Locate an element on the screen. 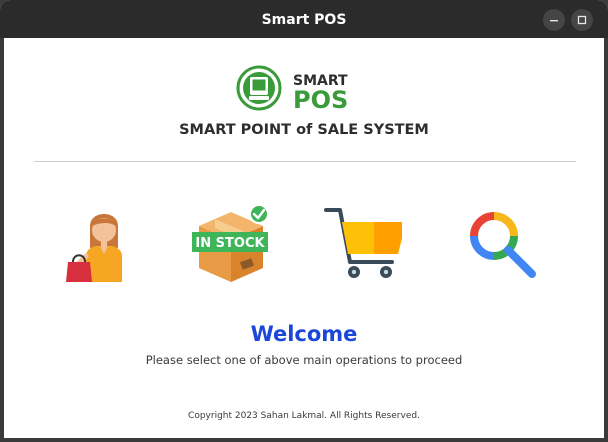 The height and width of the screenshot is (442, 608). maximize-button is located at coordinates (582, 20).